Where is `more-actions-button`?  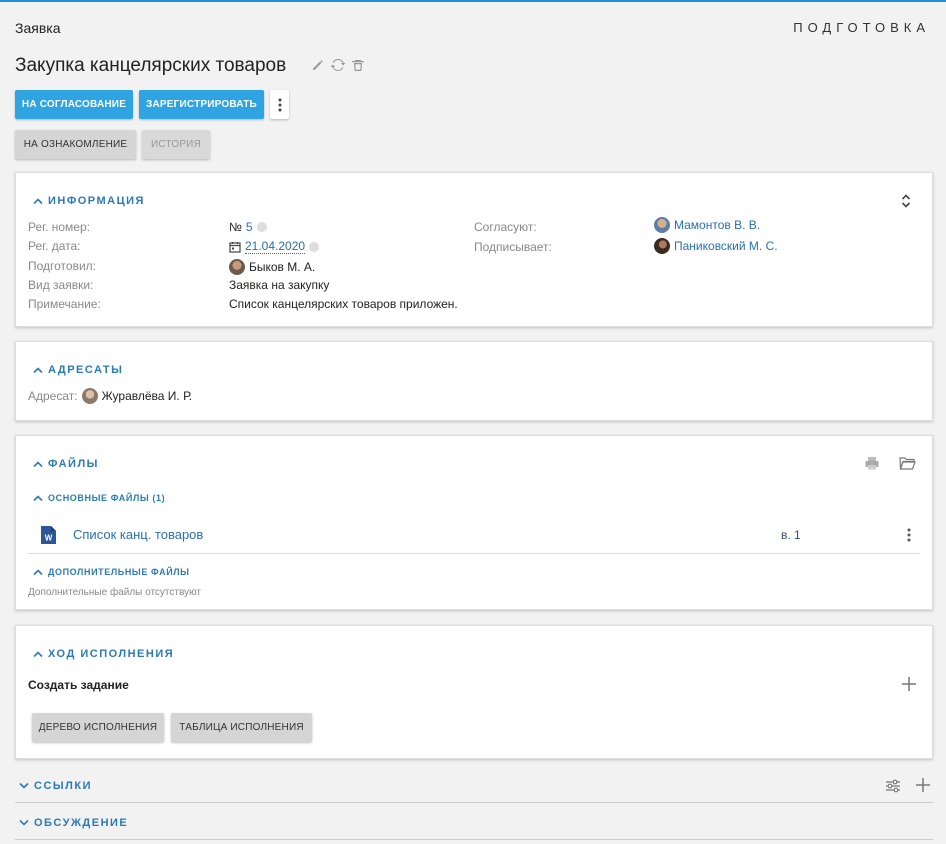
more-actions-button is located at coordinates (279, 104).